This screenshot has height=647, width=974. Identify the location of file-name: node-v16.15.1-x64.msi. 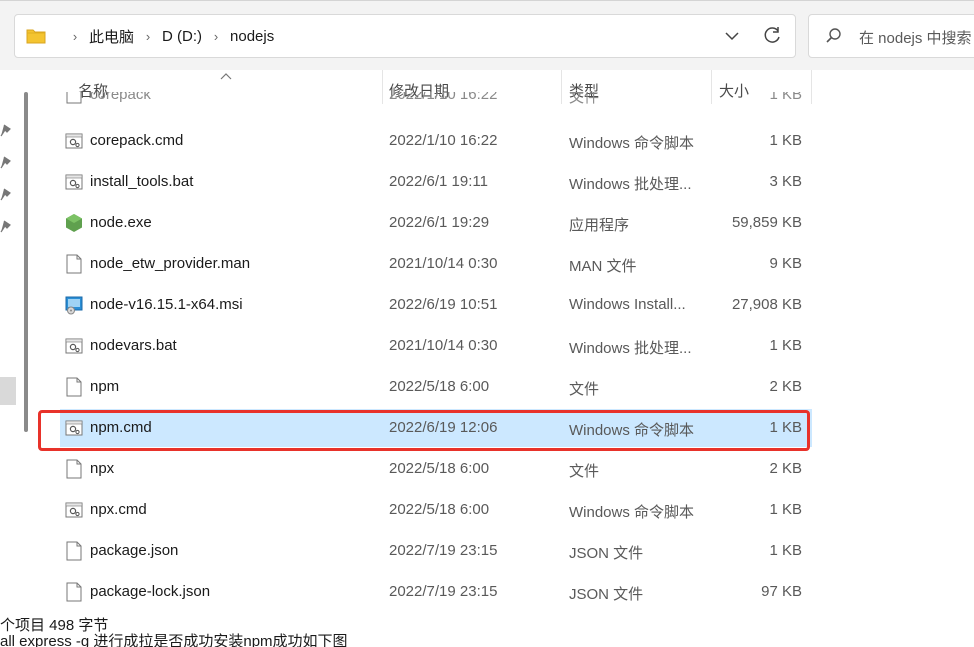
(166, 304).